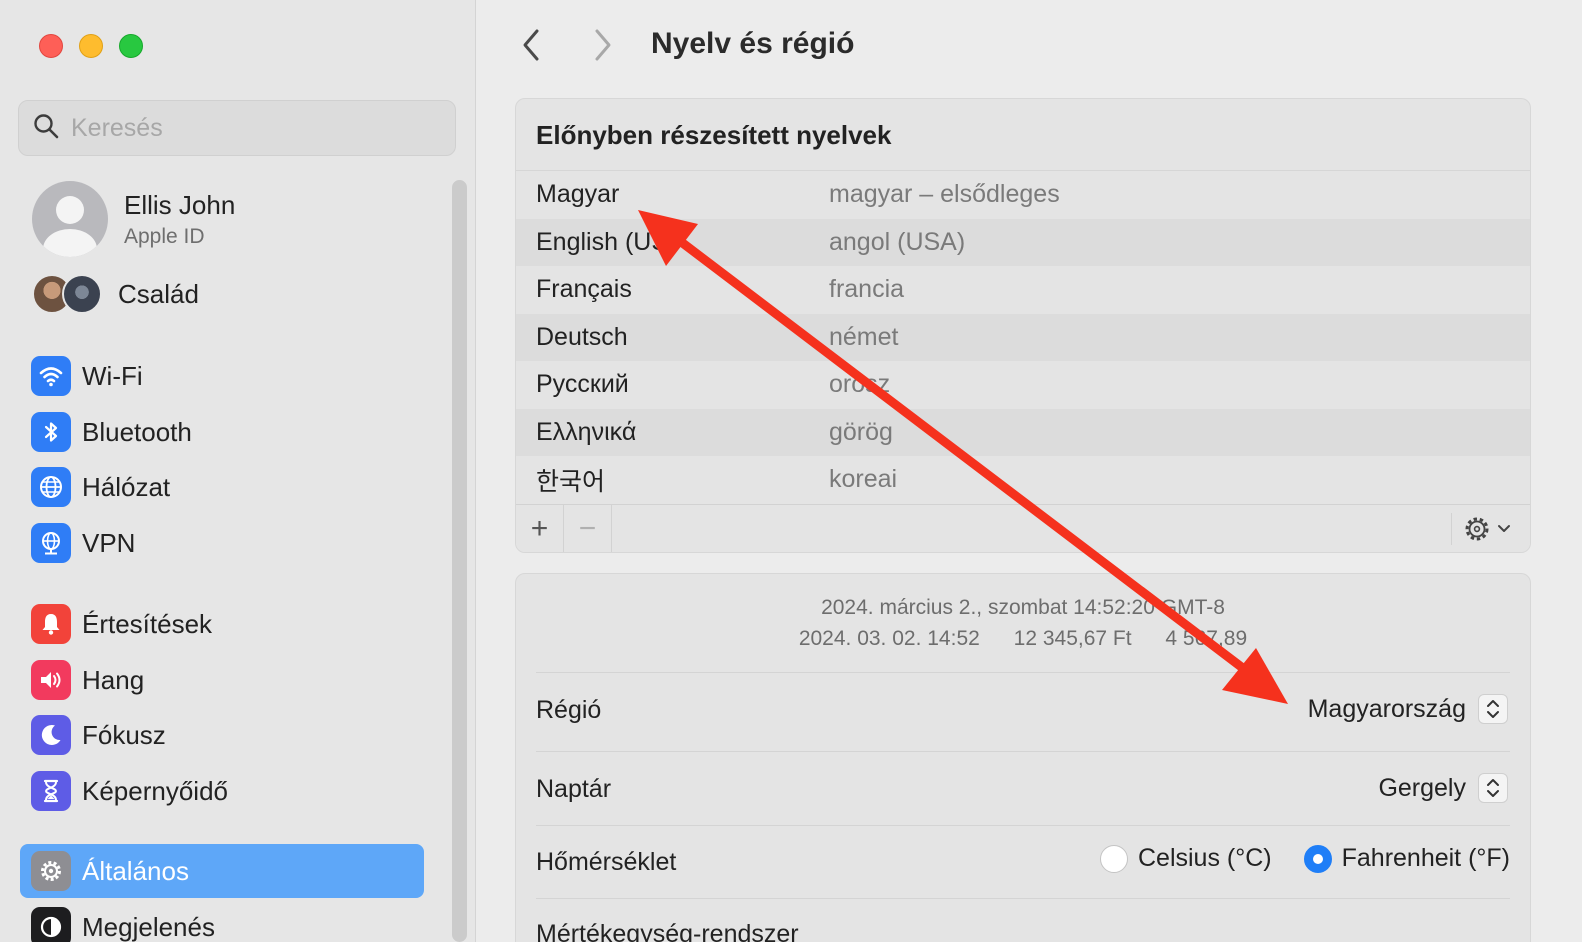  What do you see at coordinates (164, 236) in the screenshot?
I see `account-subtitle: Apple ID` at bounding box center [164, 236].